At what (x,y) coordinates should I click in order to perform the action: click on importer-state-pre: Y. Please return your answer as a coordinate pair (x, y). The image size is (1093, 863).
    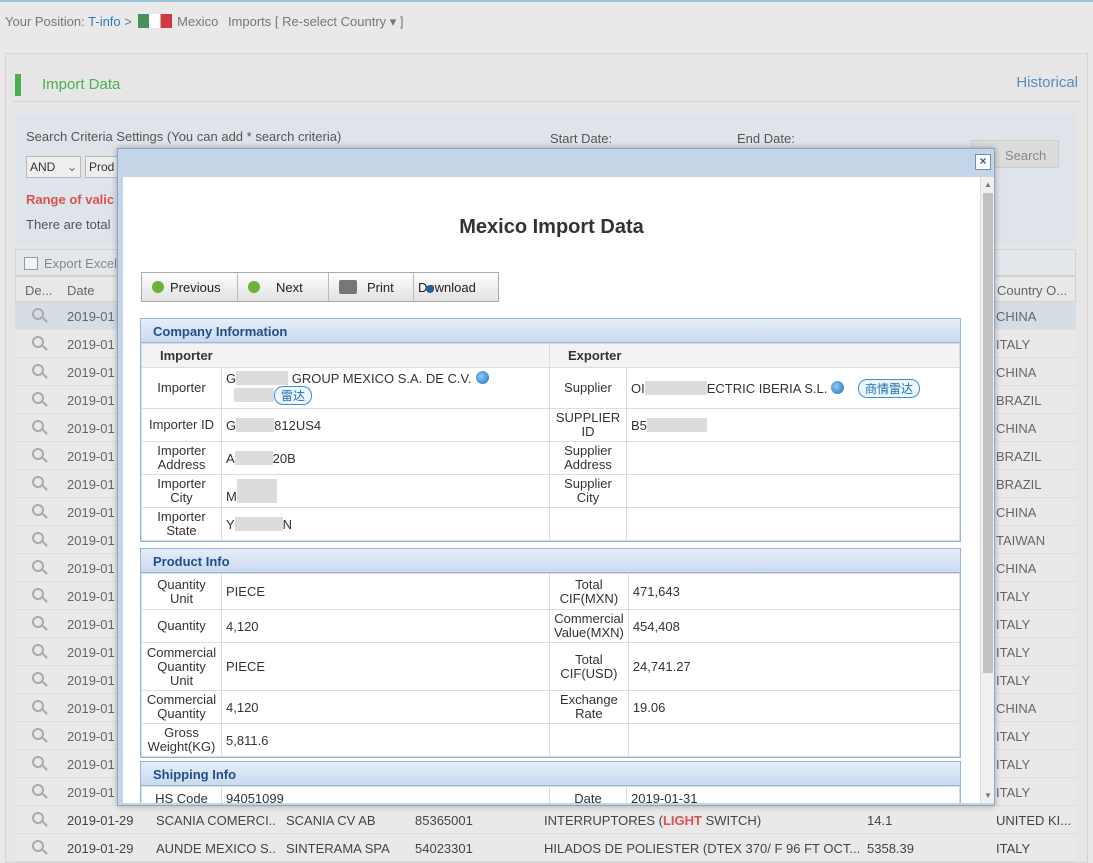
    Looking at the image, I should click on (230, 524).